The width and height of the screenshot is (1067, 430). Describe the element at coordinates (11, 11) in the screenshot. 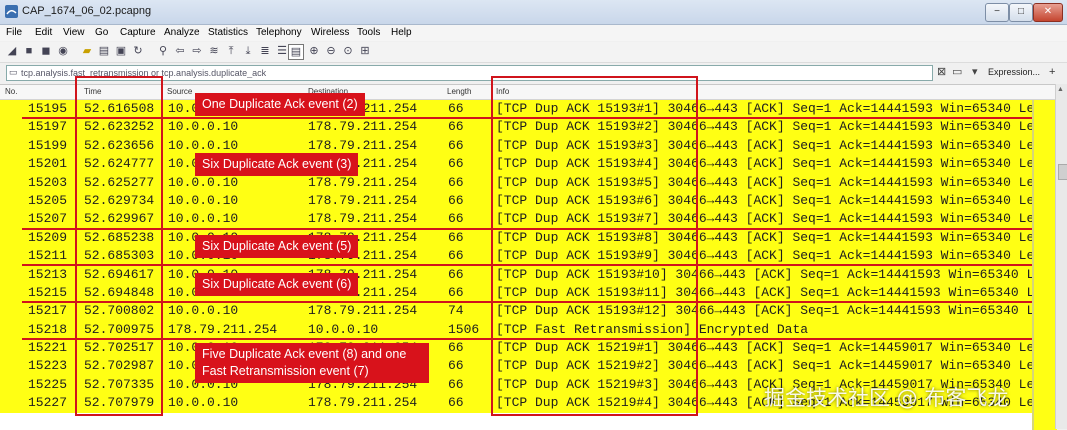

I see `wireshark-app-icon` at that location.